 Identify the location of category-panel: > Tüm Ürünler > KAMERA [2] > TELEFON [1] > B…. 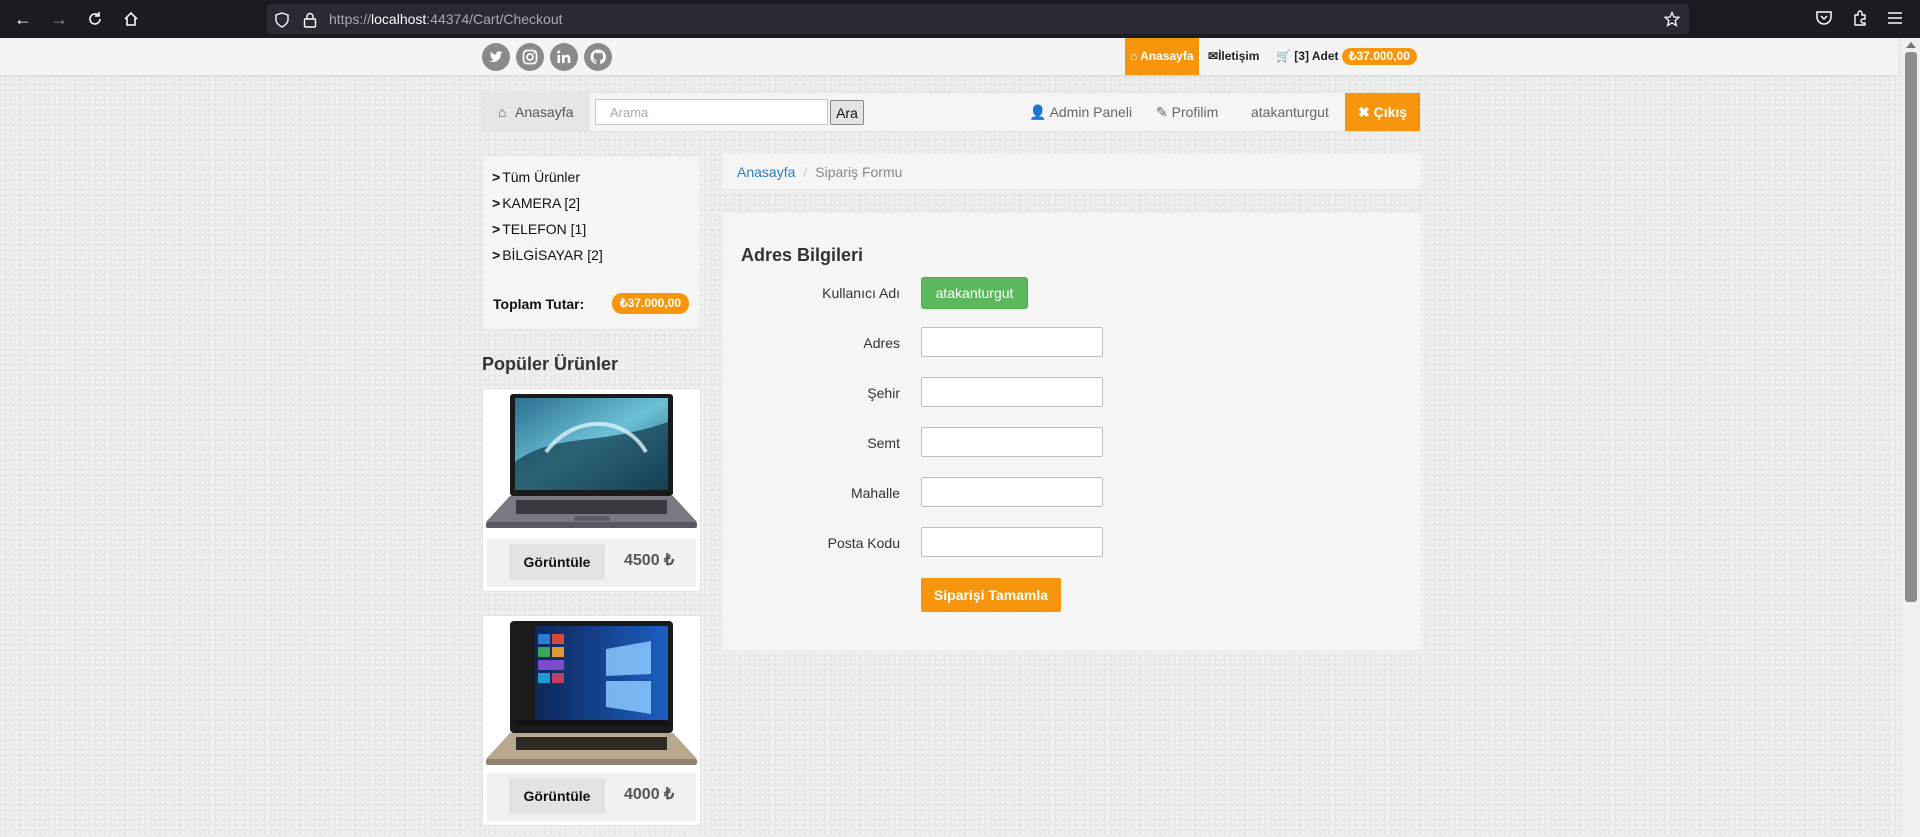
(591, 242).